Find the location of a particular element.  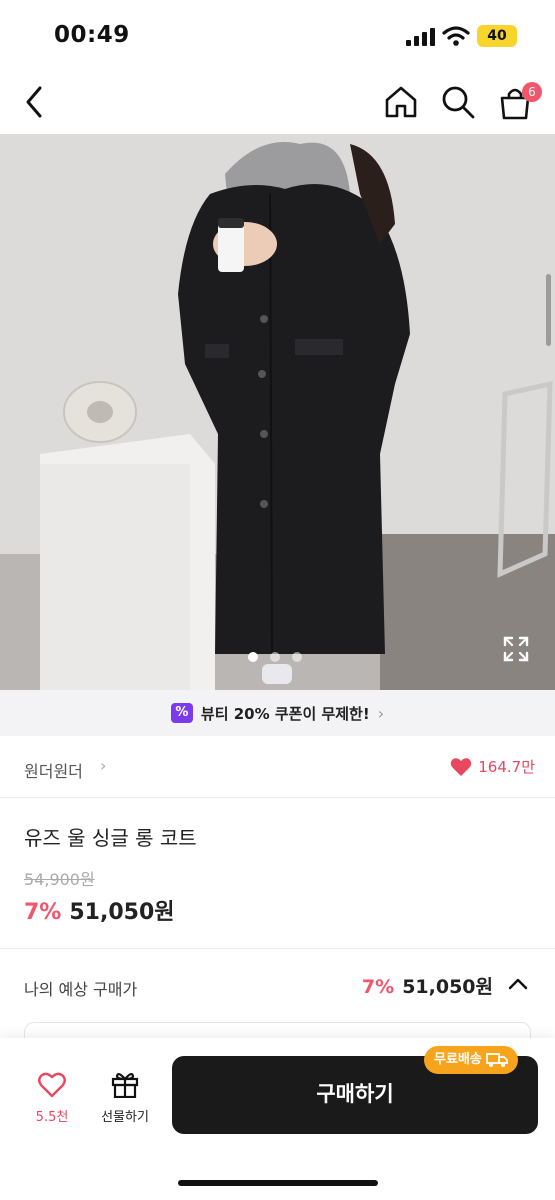

discount-rate: 7% is located at coordinates (43, 912).